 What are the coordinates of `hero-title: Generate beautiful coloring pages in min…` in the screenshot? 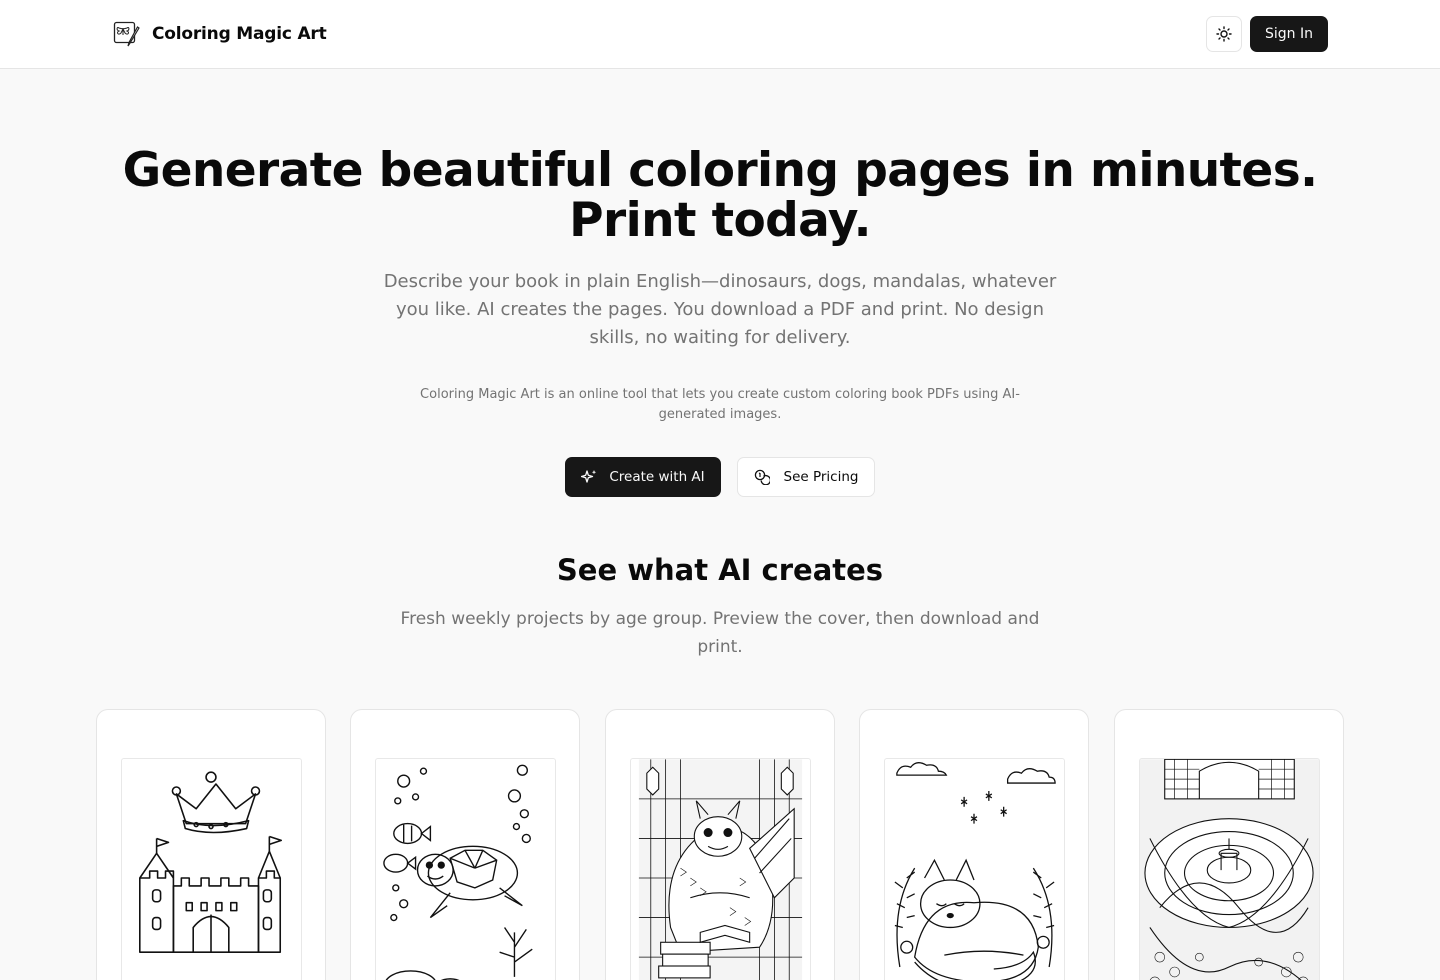 It's located at (720, 195).